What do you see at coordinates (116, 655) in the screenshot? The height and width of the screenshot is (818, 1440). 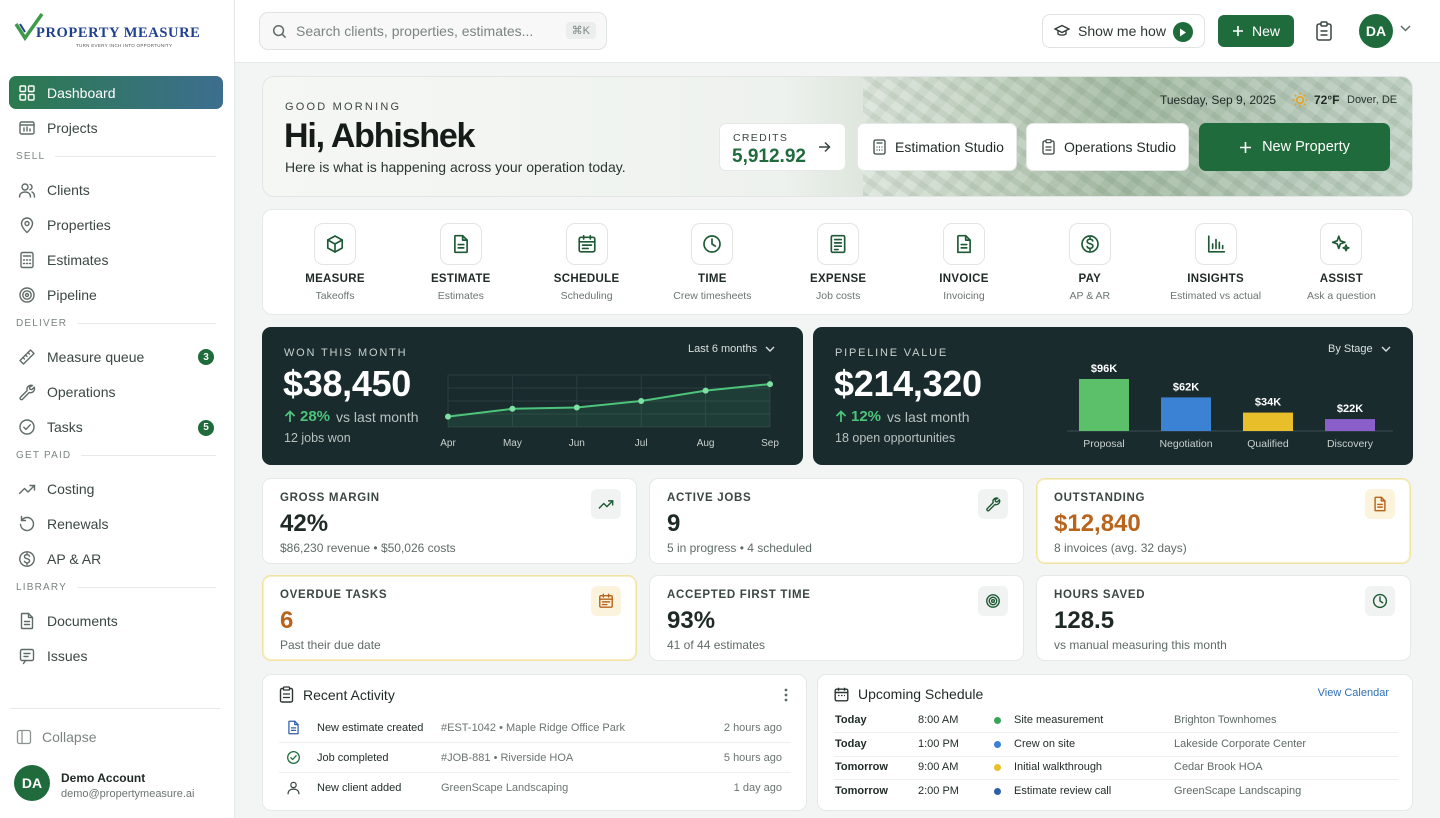 I see `sidebar-item-issues: Issues` at bounding box center [116, 655].